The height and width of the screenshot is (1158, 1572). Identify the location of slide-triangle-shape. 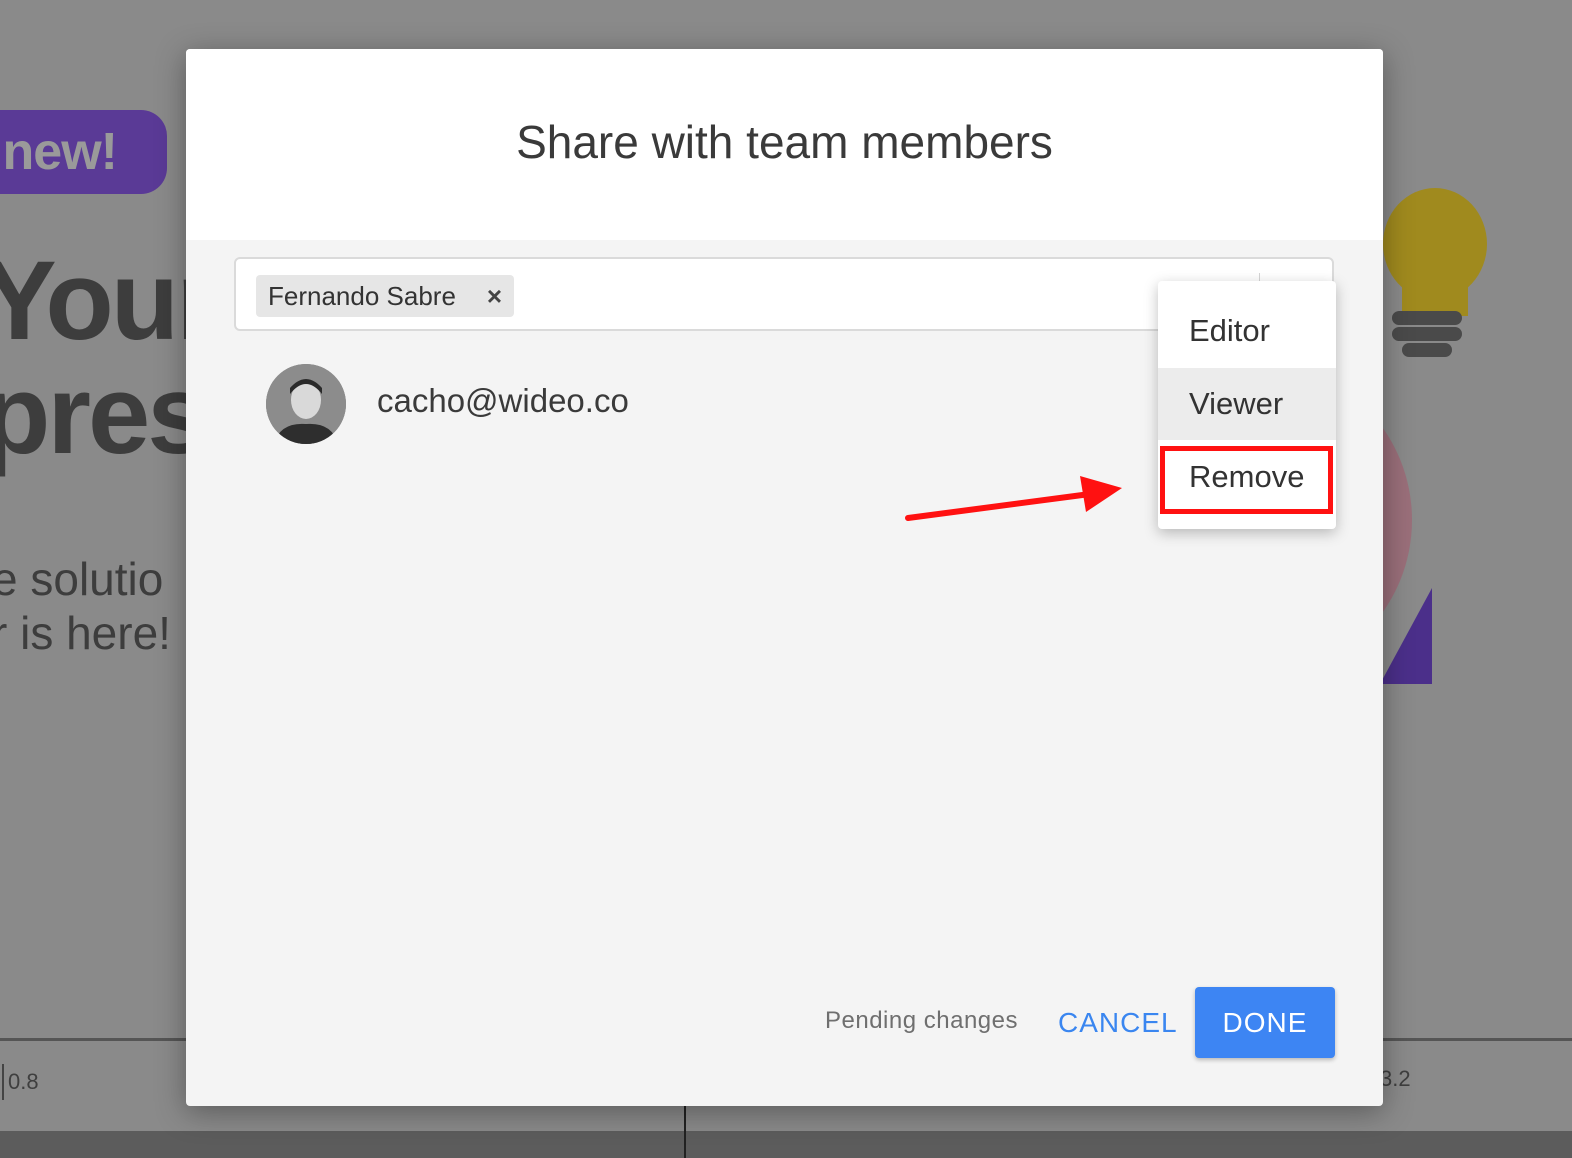
(1406, 636).